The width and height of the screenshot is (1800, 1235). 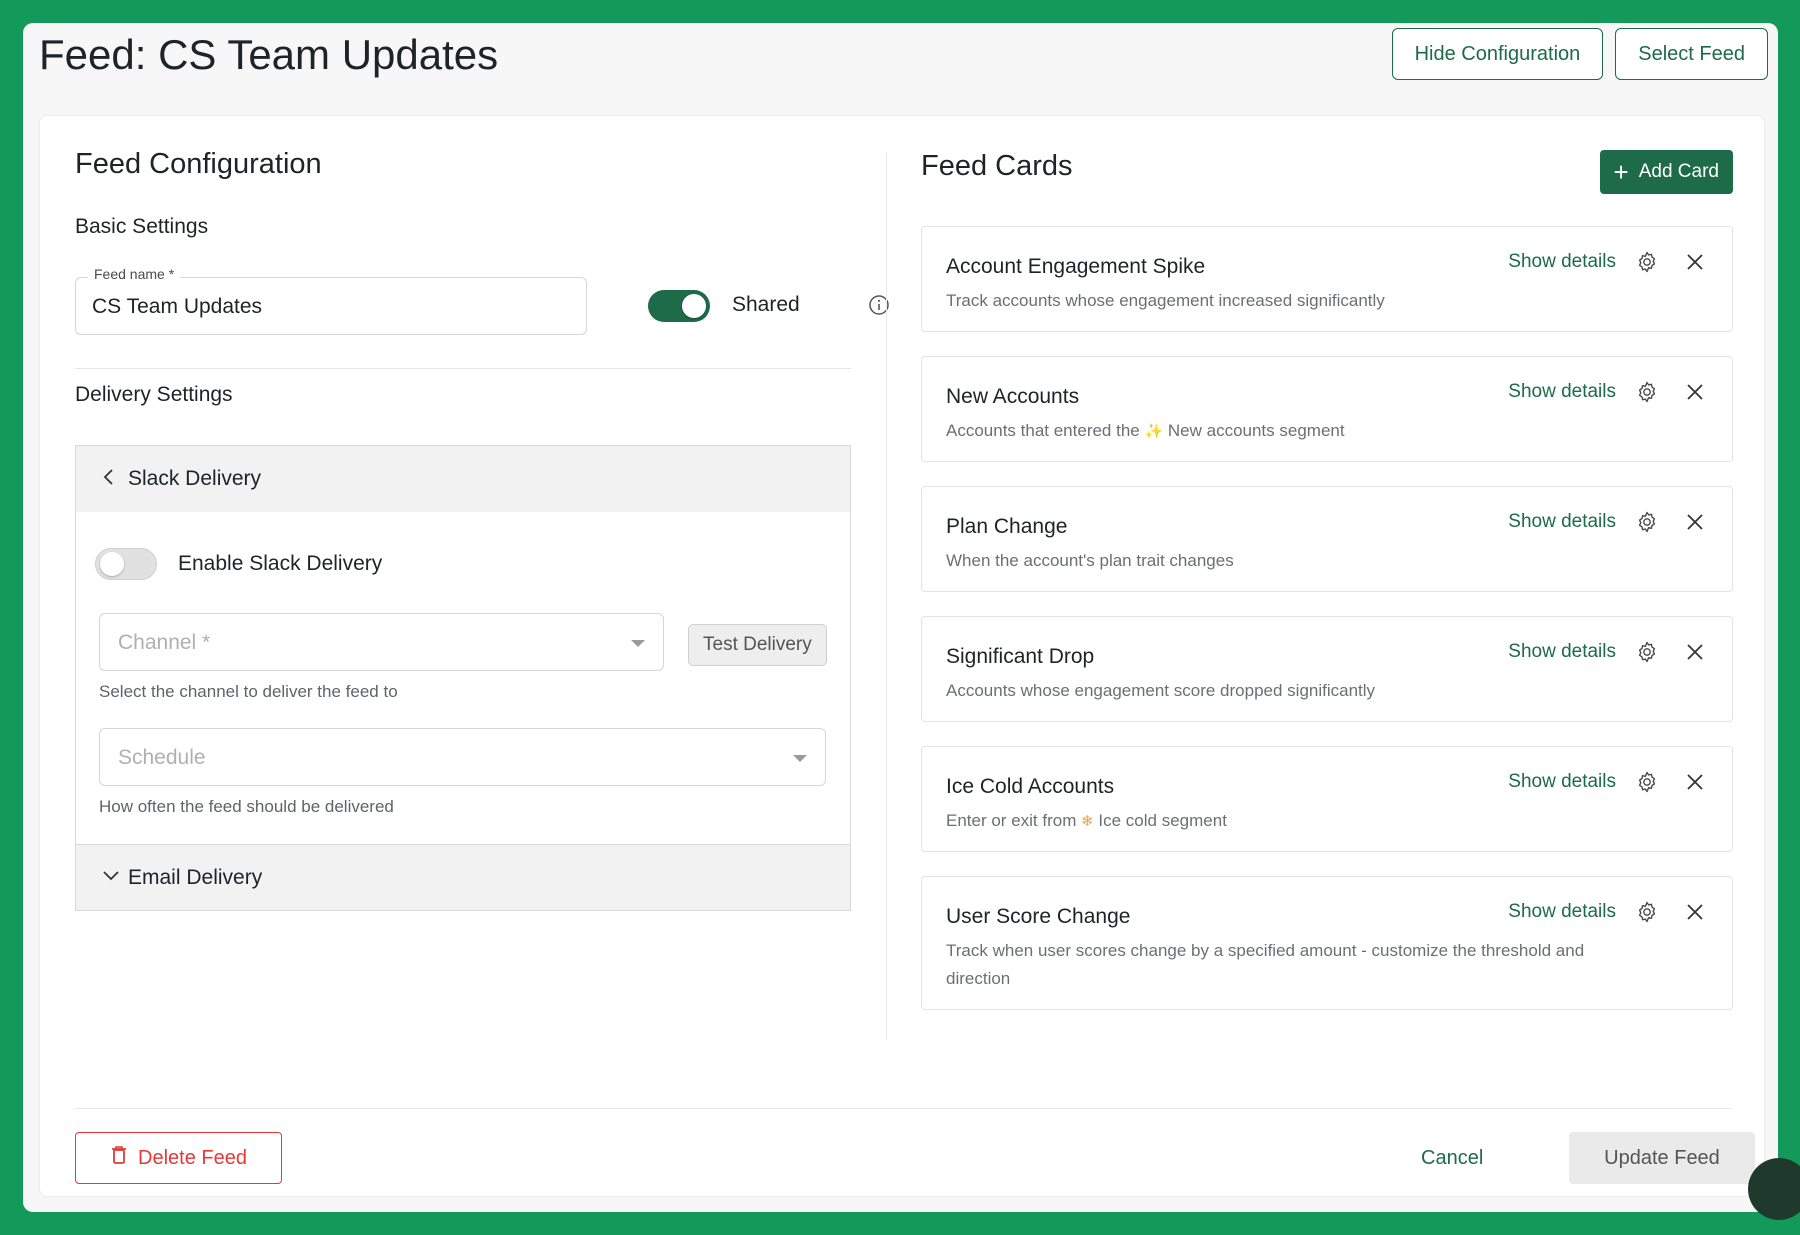 What do you see at coordinates (463, 368) in the screenshot?
I see `section-divider` at bounding box center [463, 368].